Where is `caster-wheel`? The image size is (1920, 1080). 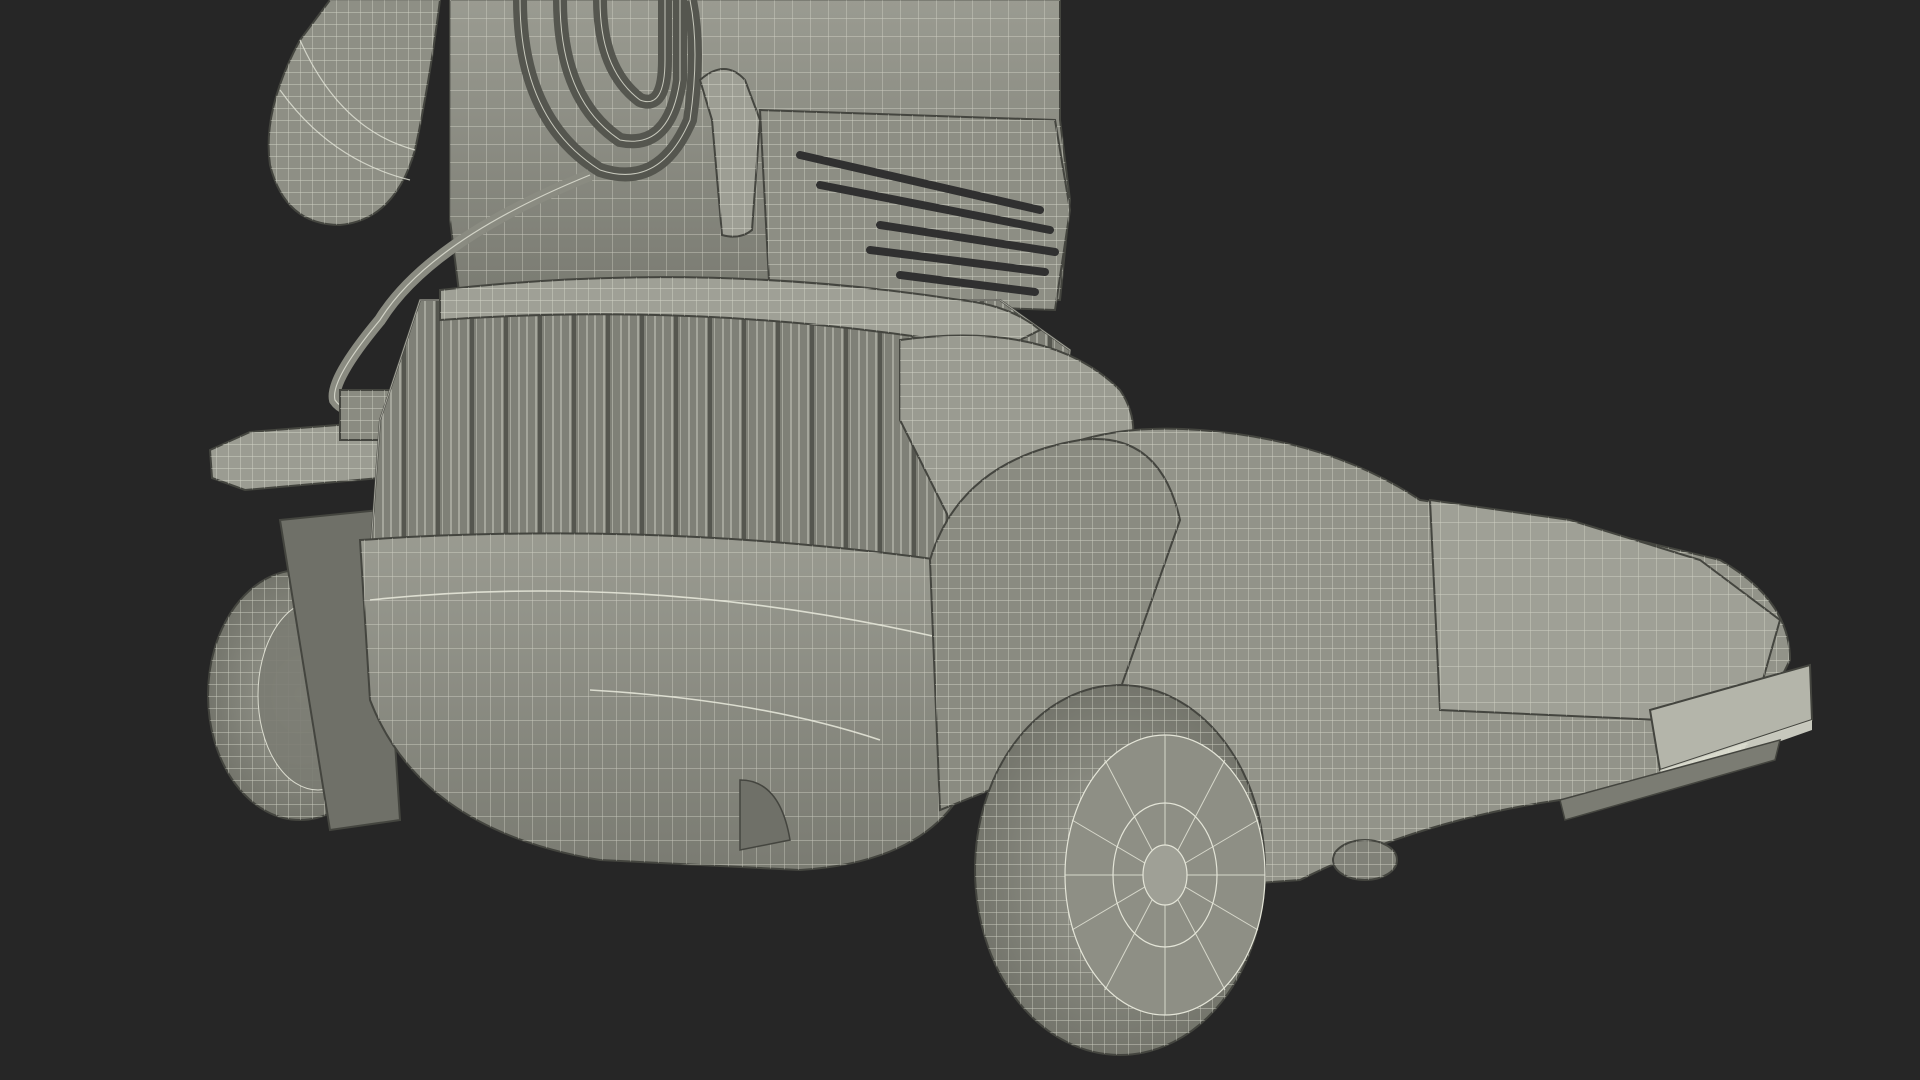
caster-wheel is located at coordinates (1365, 860).